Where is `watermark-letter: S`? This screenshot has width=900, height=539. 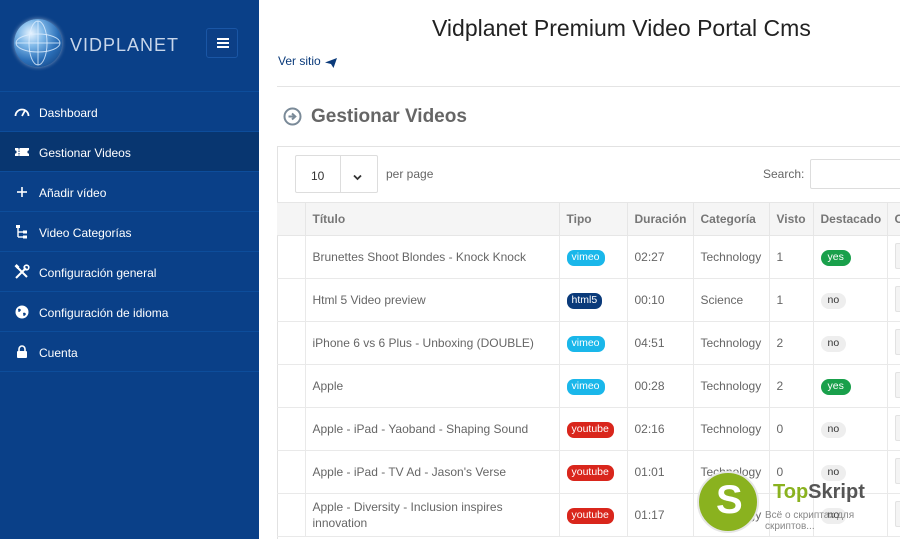
watermark-letter: S is located at coordinates (729, 500).